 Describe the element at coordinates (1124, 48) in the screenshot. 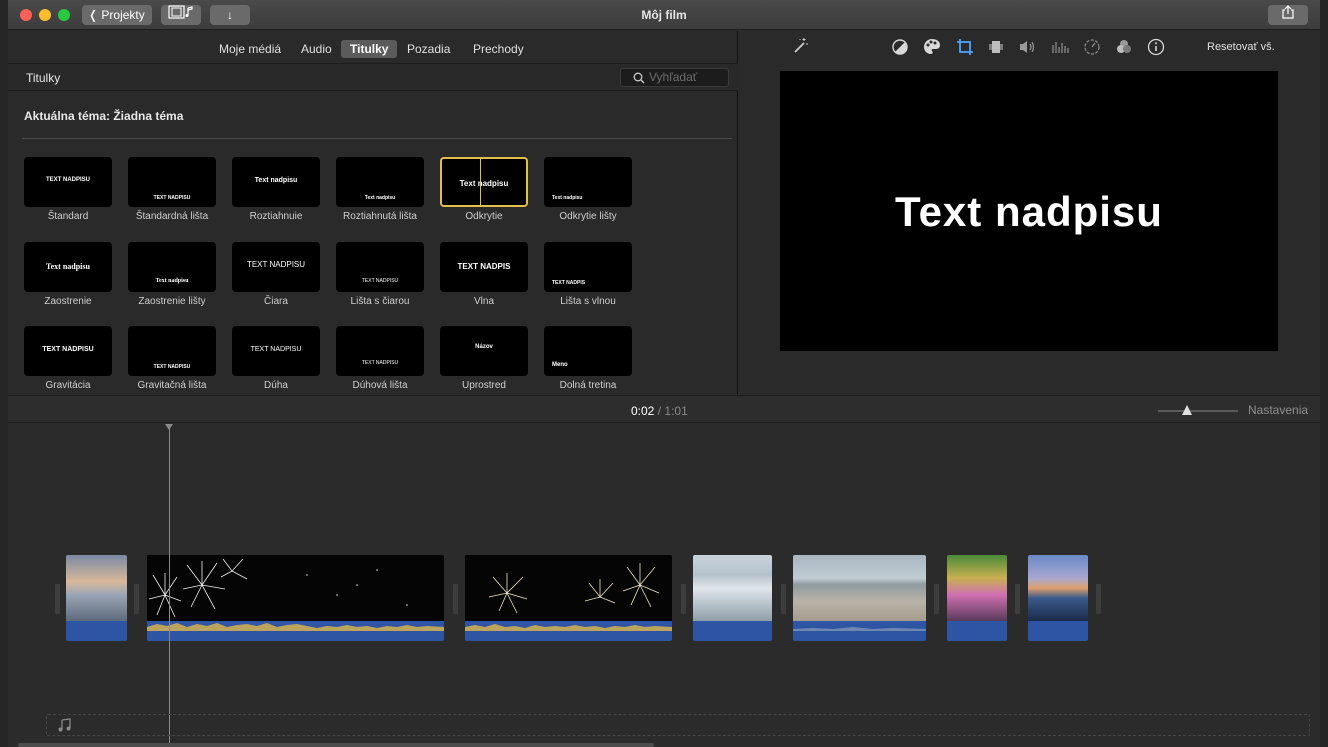

I see `filter-icon` at that location.